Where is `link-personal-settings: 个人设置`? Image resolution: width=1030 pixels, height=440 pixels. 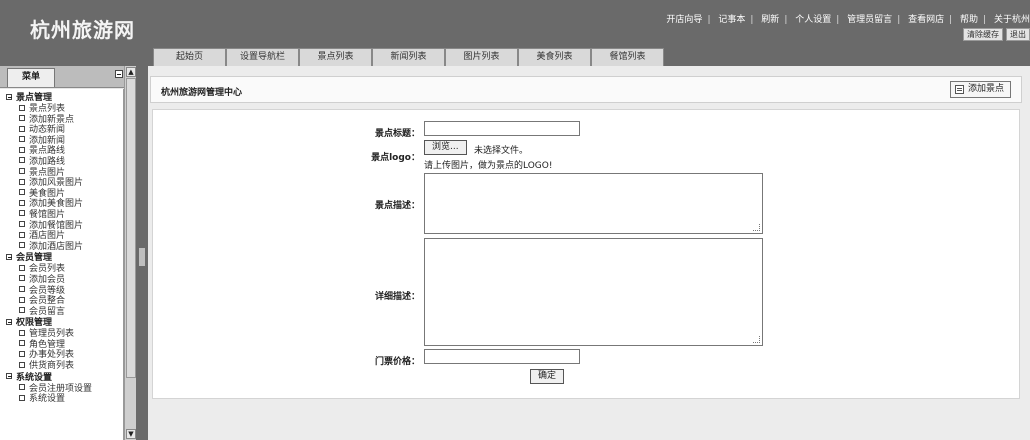 link-personal-settings: 个人设置 is located at coordinates (813, 20).